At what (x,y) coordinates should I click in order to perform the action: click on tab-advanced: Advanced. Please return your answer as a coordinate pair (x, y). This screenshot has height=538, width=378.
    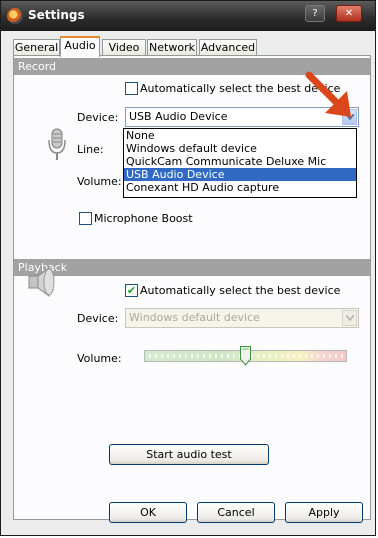
    Looking at the image, I should click on (228, 47).